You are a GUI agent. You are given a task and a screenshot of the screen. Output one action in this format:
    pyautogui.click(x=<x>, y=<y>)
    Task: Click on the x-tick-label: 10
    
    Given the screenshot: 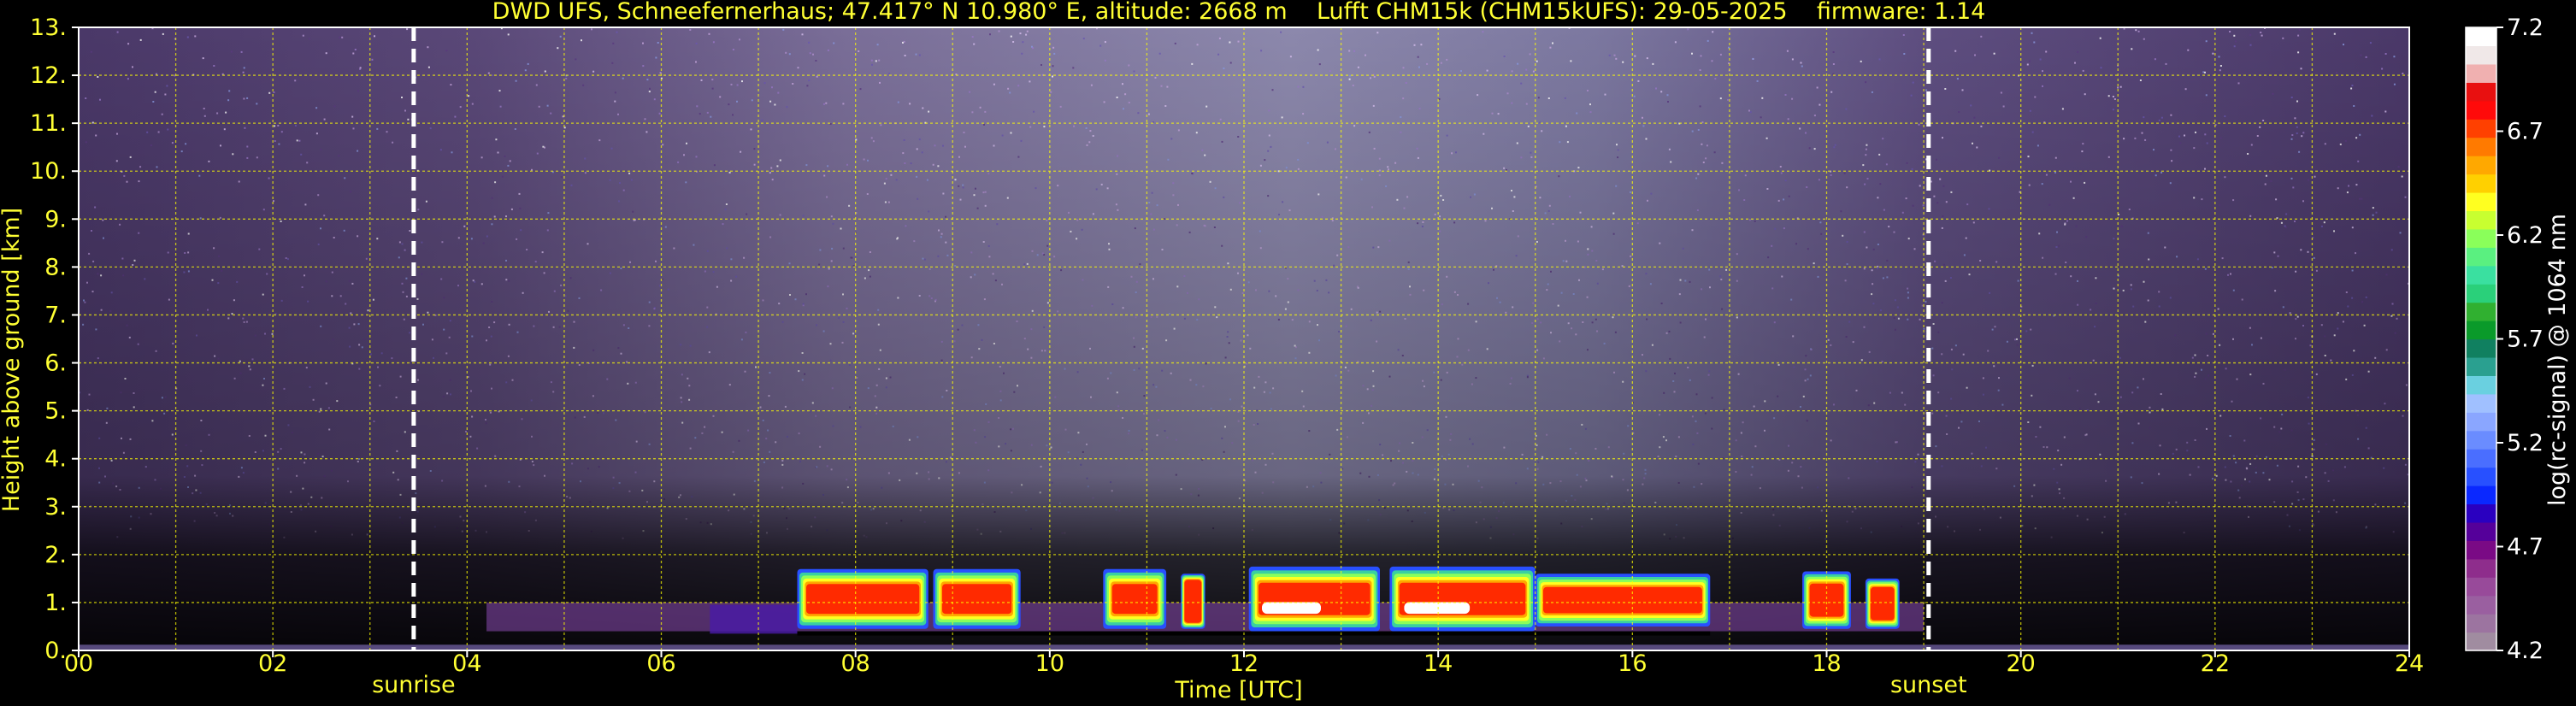 What is the action you would take?
    pyautogui.click(x=1049, y=663)
    